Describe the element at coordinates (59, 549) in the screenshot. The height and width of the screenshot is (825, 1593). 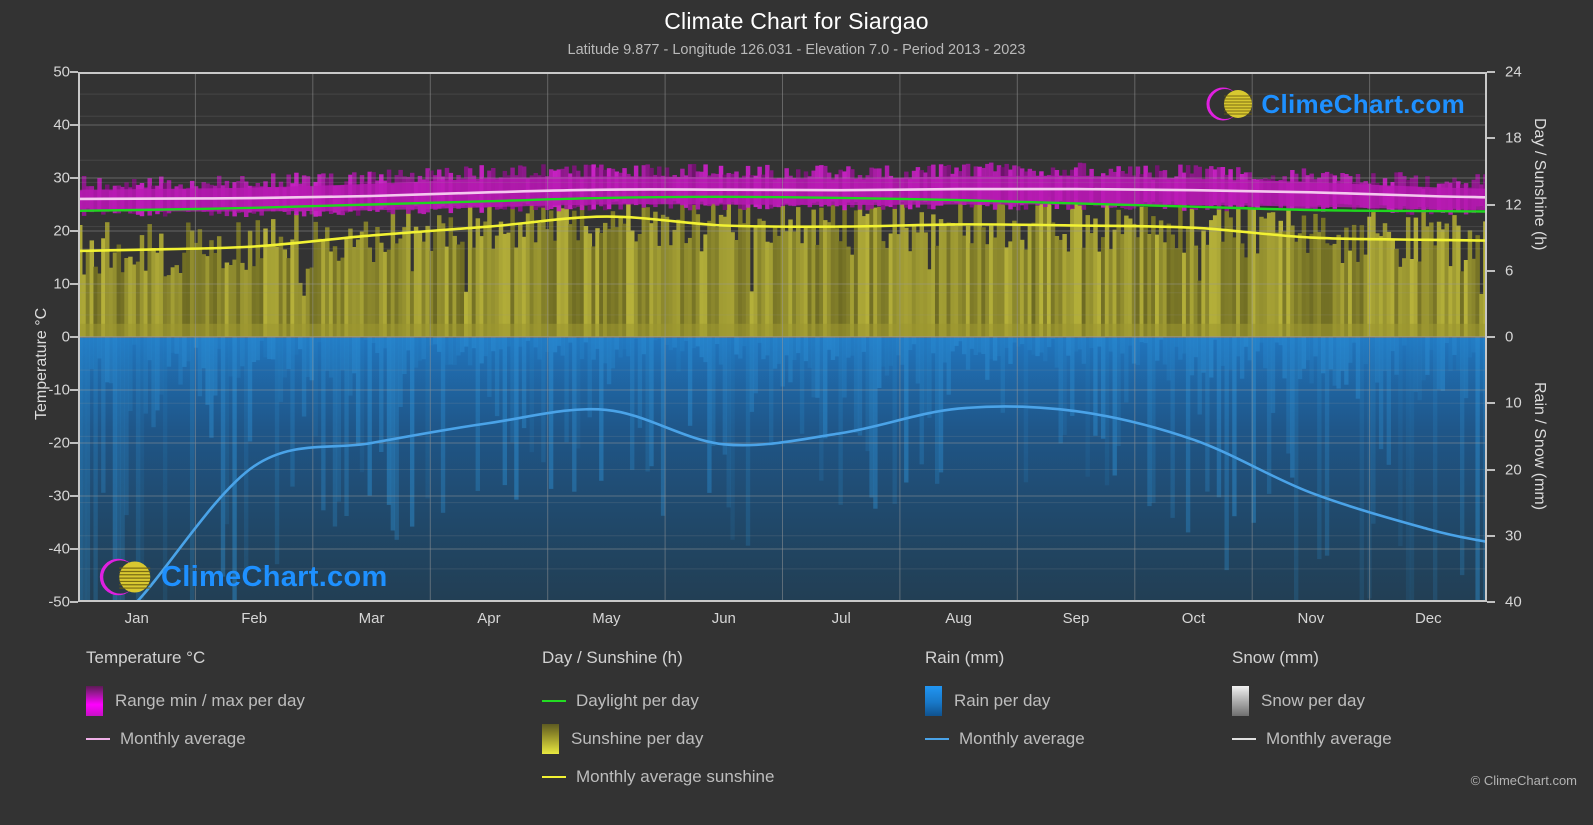
I see `y-tick-left: -40` at that location.